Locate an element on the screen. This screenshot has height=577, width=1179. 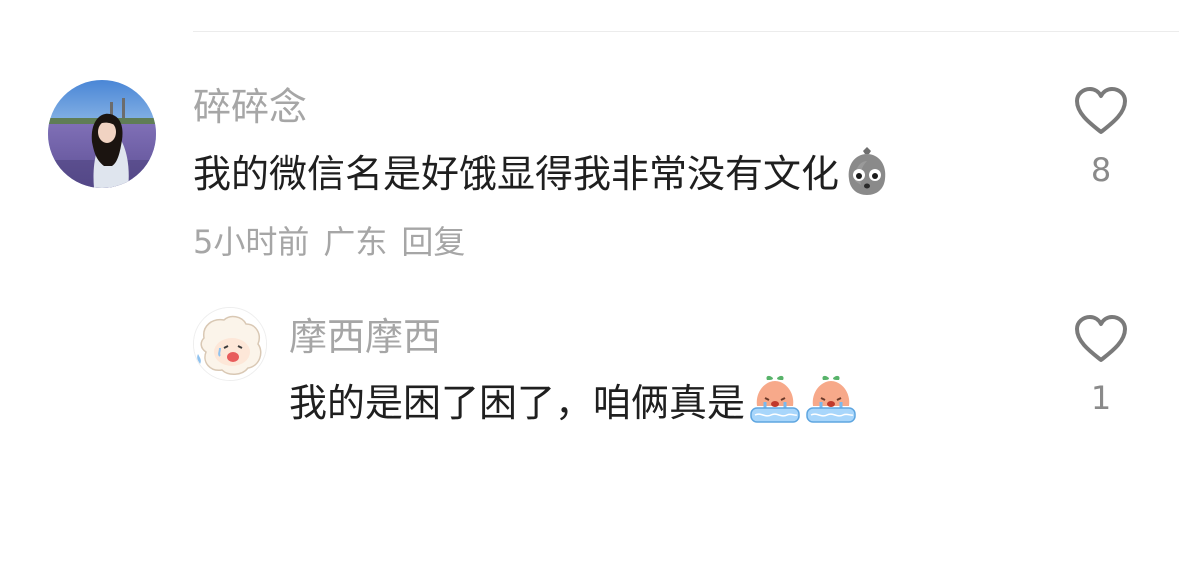
comment-text-content: 我的是困了困了，咱俩真是 is located at coordinates (517, 403).